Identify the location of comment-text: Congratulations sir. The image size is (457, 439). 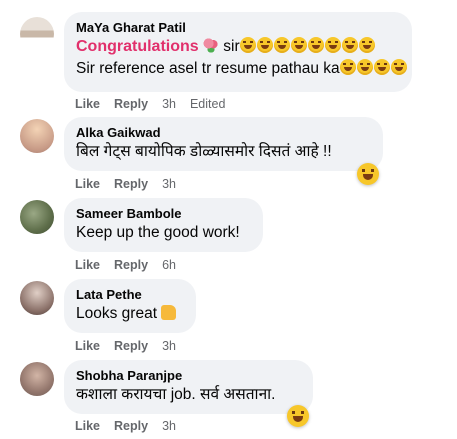
(238, 47).